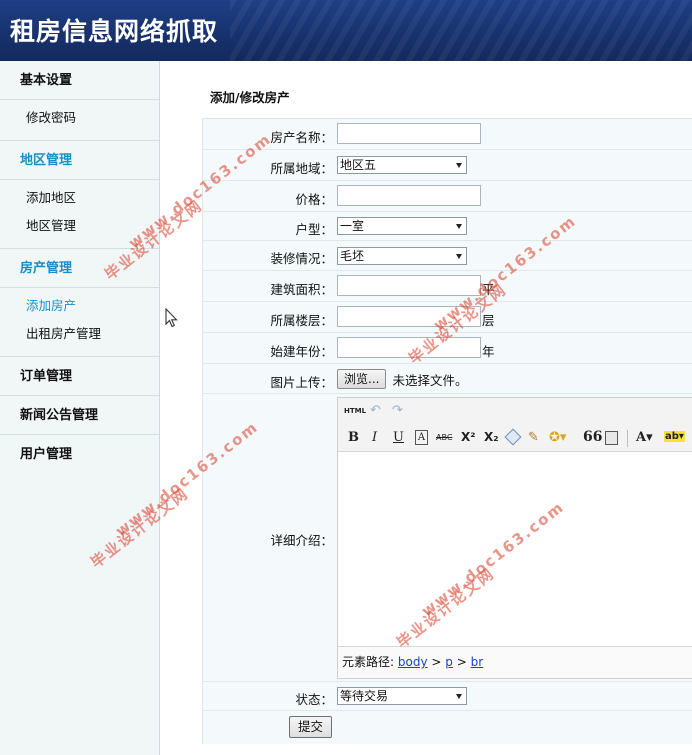  What do you see at coordinates (311, 727) in the screenshot?
I see `submit-button: 提交` at bounding box center [311, 727].